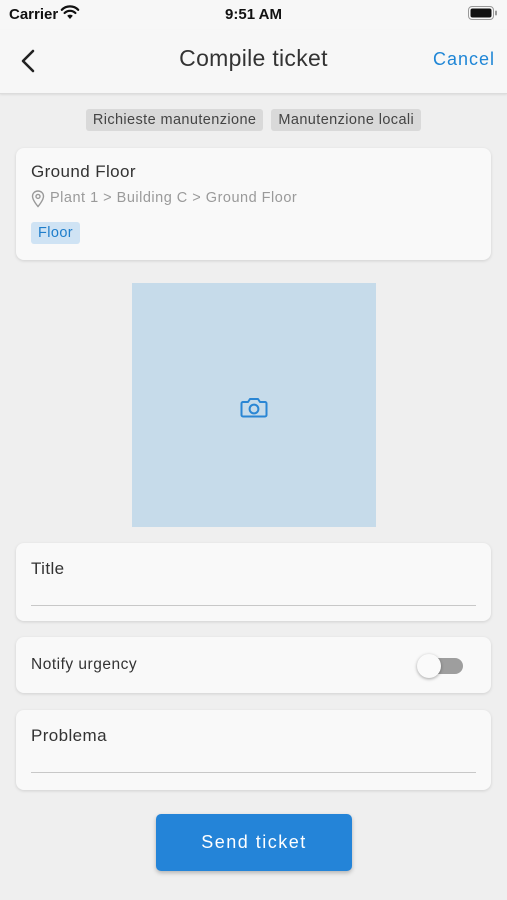  Describe the element at coordinates (464, 59) in the screenshot. I see `cancel-button: Cancel` at that location.